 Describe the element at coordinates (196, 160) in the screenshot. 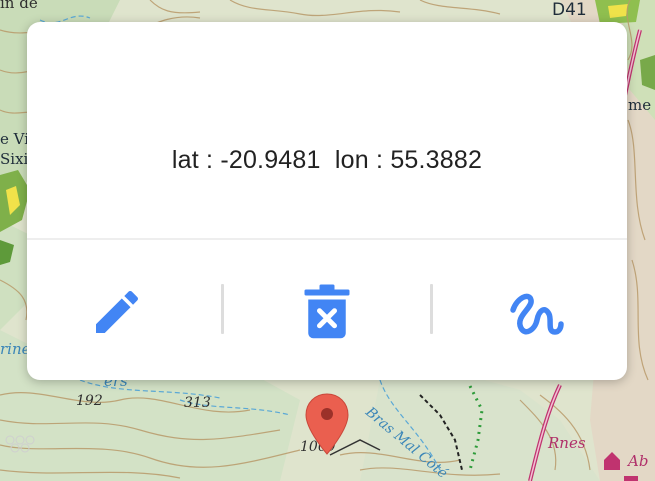

I see `latitude-label: lat :` at that location.